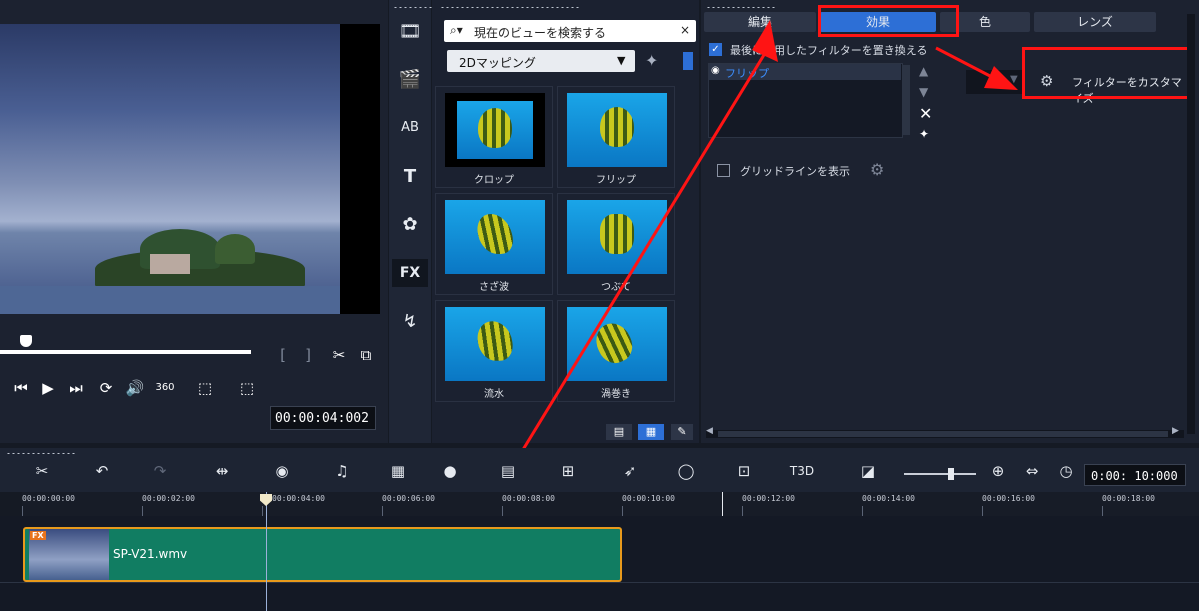 The image size is (1199, 611). I want to click on track-divider, so click(599, 582).